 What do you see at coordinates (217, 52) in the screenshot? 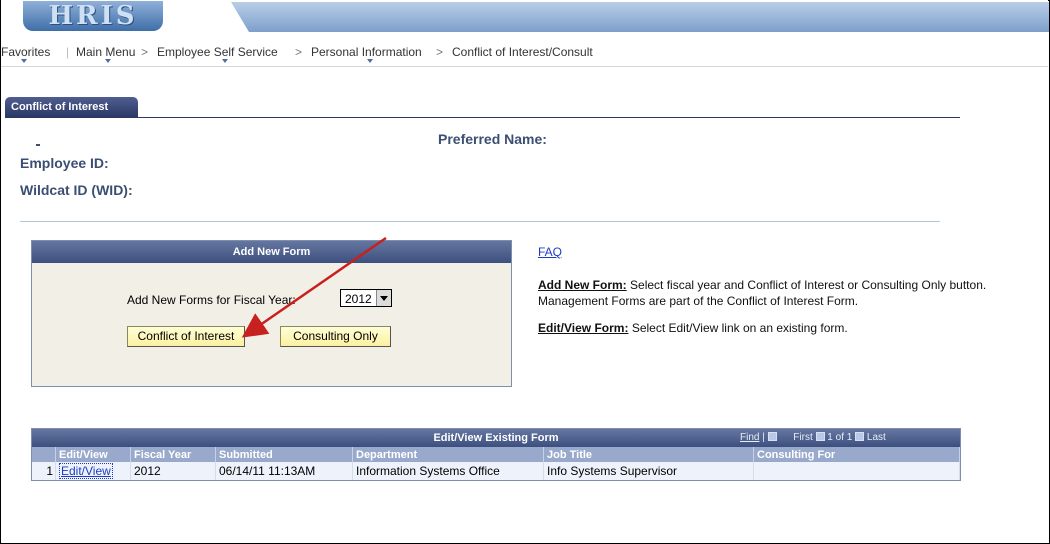
I see `breadcrumb-employee-self-service: Employee Self Service` at bounding box center [217, 52].